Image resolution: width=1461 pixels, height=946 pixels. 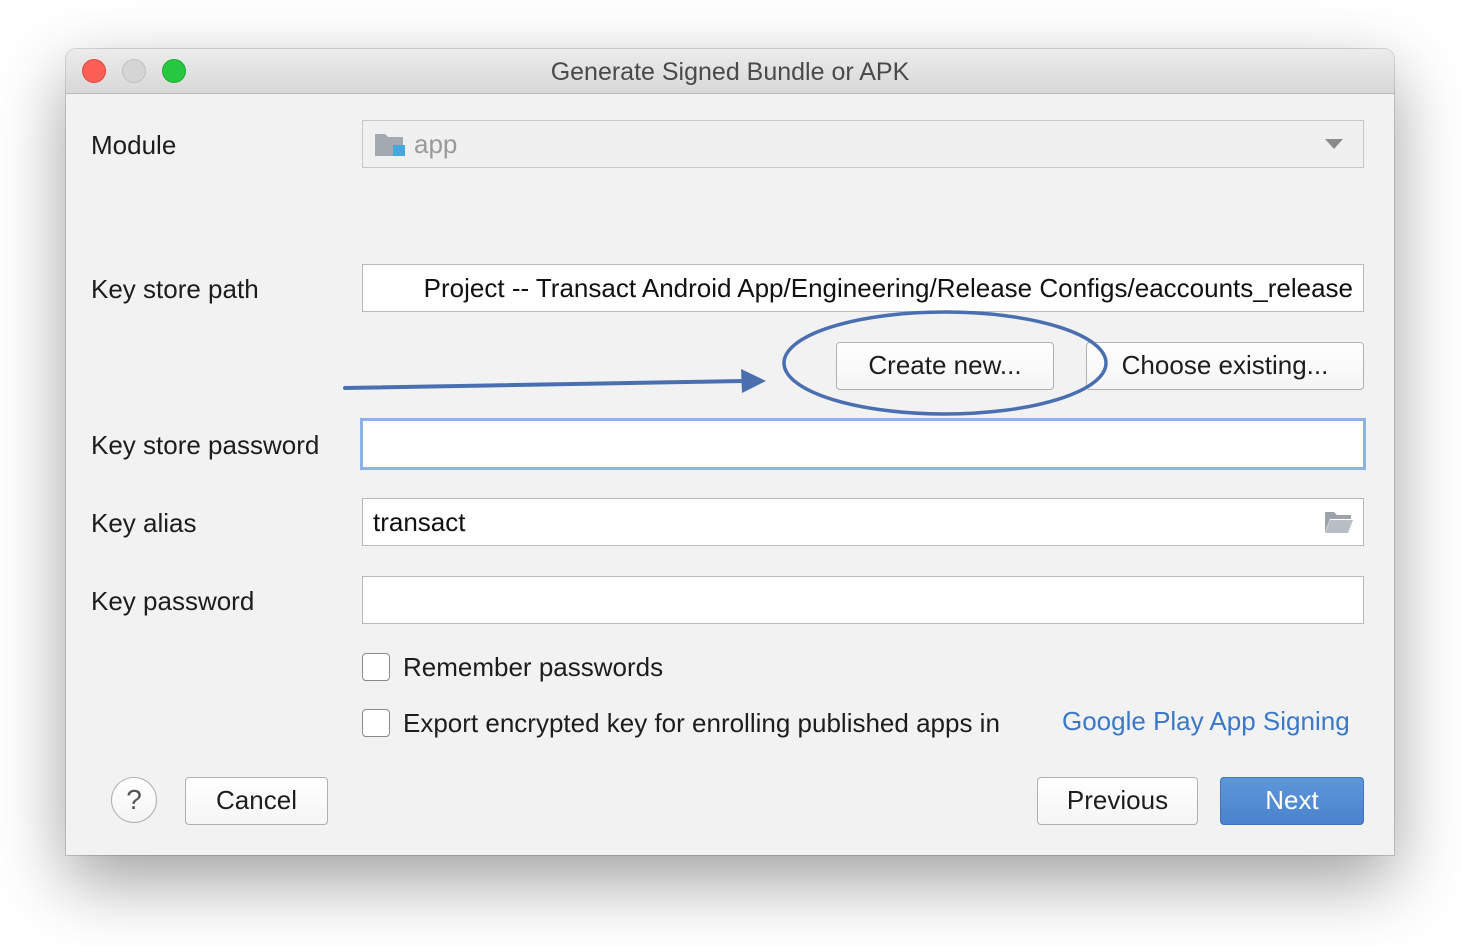 I want to click on remember-passwords-label: Remember passwords, so click(x=533, y=667).